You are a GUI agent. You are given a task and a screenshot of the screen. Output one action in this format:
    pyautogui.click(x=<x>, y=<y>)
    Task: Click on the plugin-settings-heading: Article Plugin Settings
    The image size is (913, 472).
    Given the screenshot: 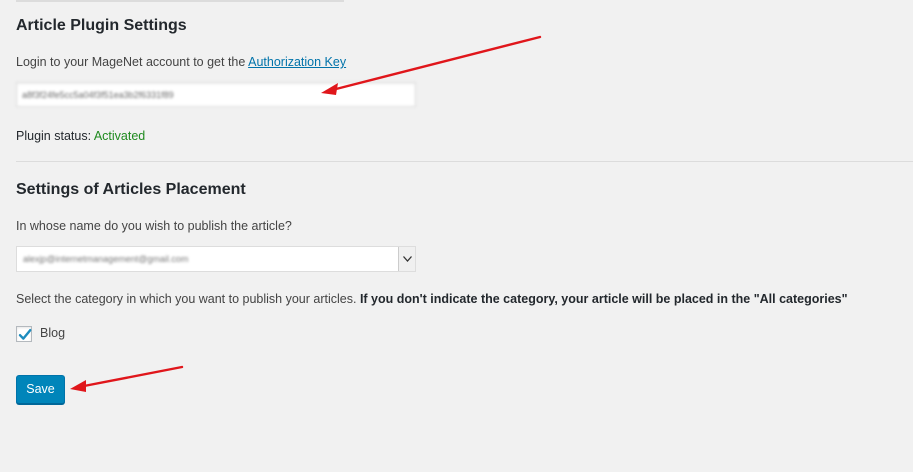 What is the action you would take?
    pyautogui.click(x=101, y=25)
    